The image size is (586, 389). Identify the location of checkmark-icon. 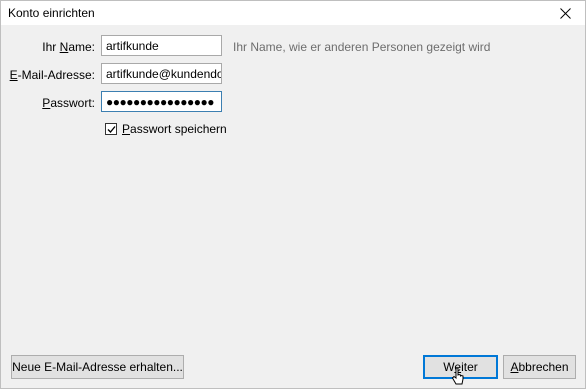
(111, 129).